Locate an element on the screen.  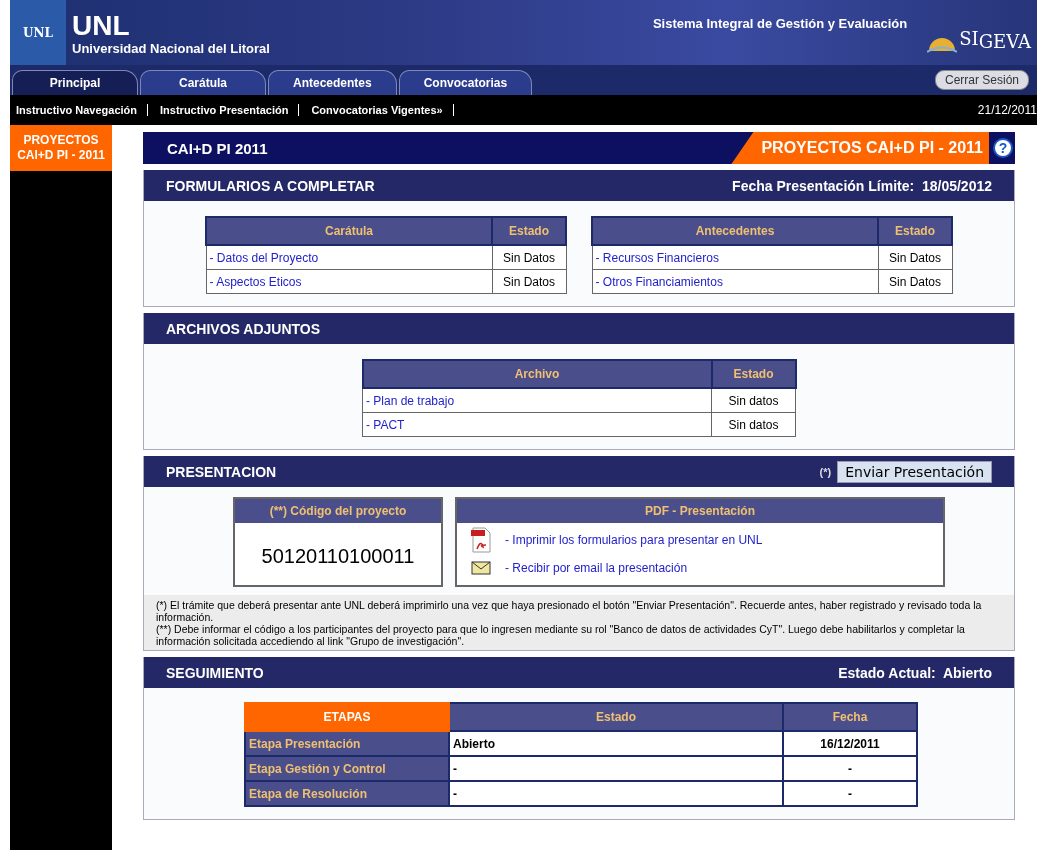
page-title: CAI+D PI 2011 is located at coordinates (217, 148).